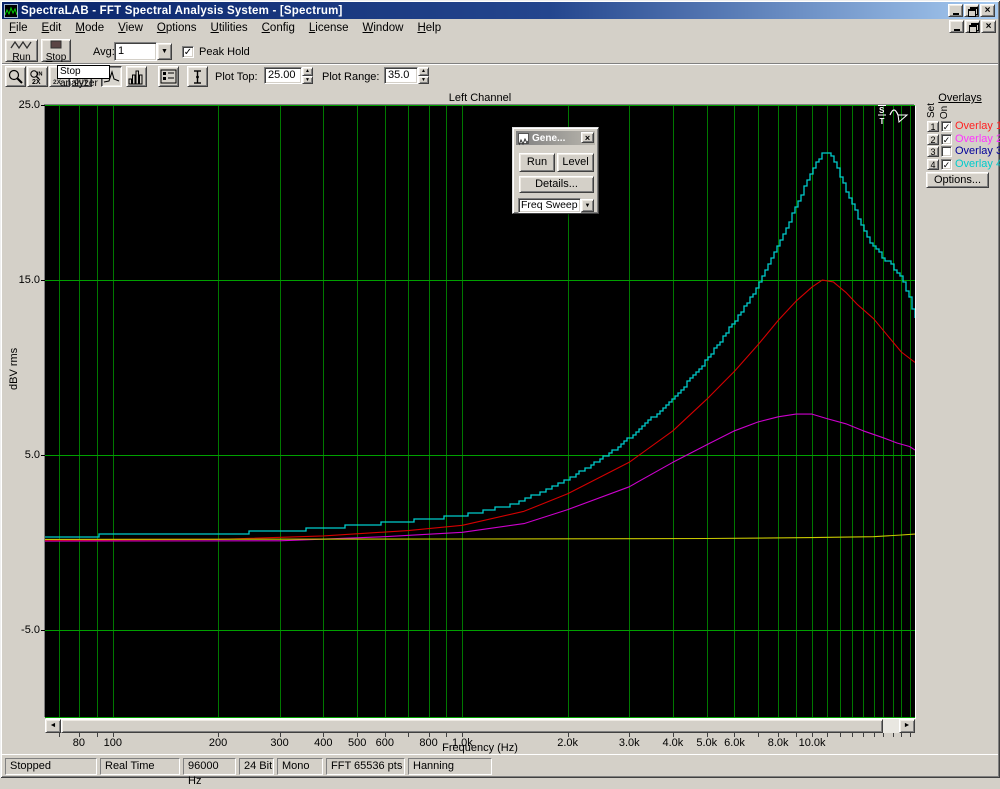 The image size is (1000, 789). What do you see at coordinates (229, 28) in the screenshot?
I see `menu-item-utilities: Utilities` at bounding box center [229, 28].